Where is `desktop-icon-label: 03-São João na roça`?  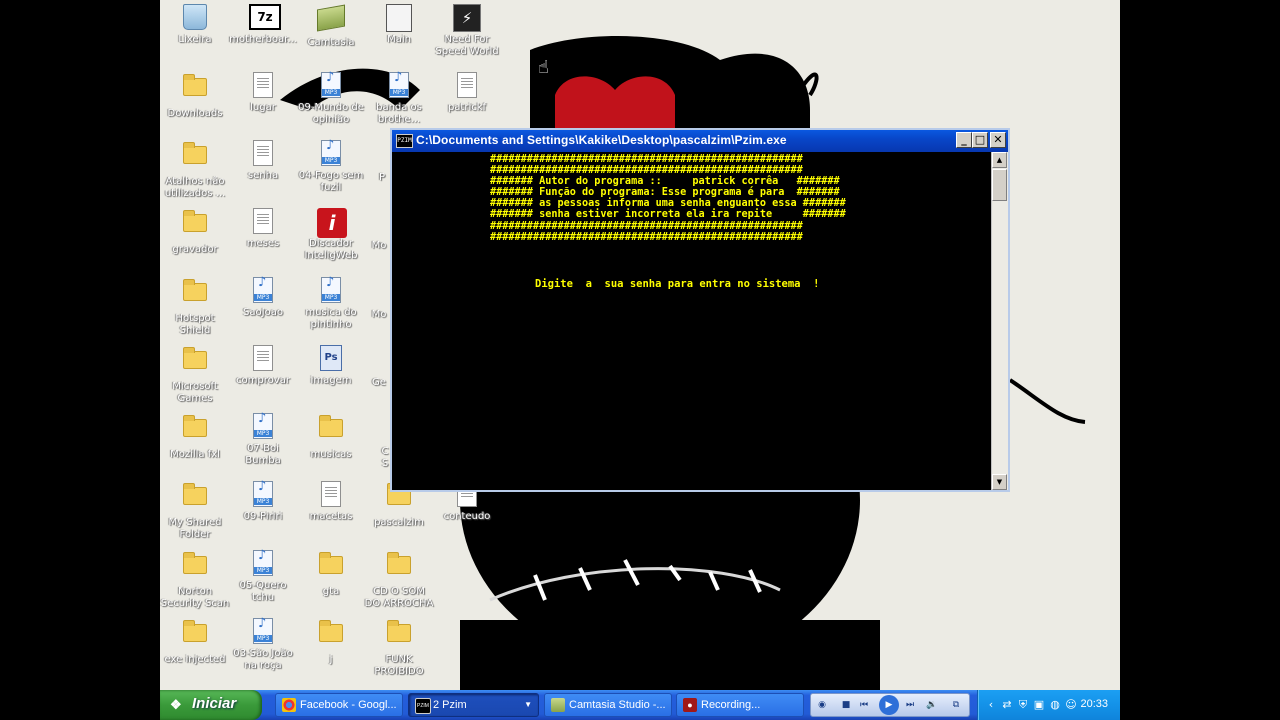
desktop-icon-label: 03-São João na roça is located at coordinates (263, 659).